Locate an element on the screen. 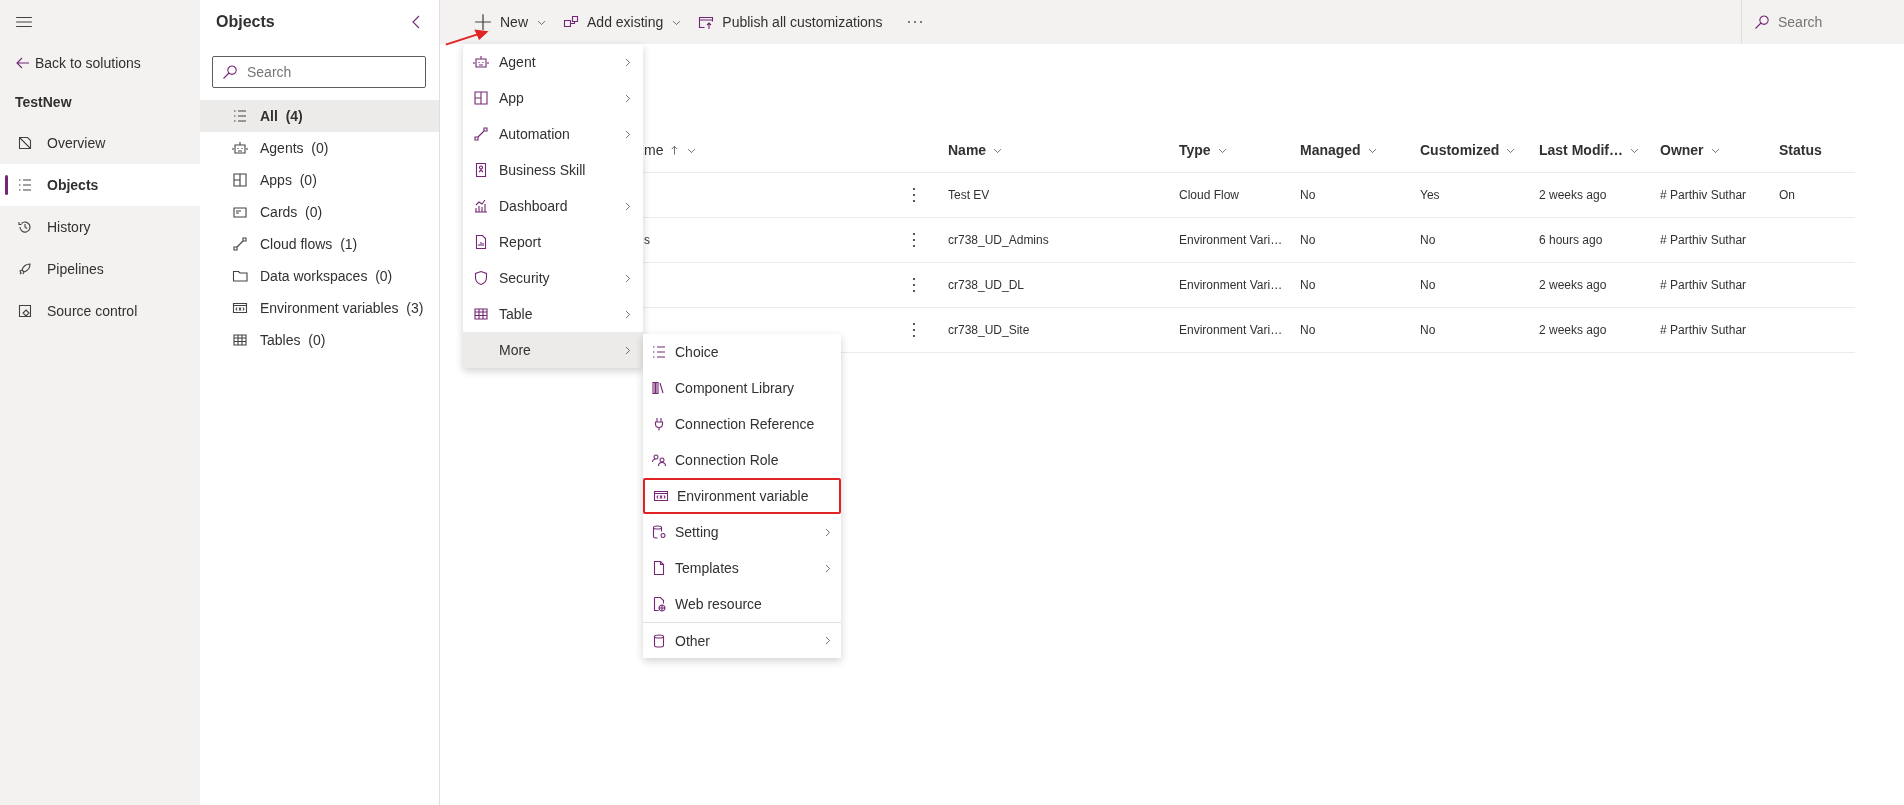  table-cell-text: cr738_UD_Site is located at coordinates (989, 330).